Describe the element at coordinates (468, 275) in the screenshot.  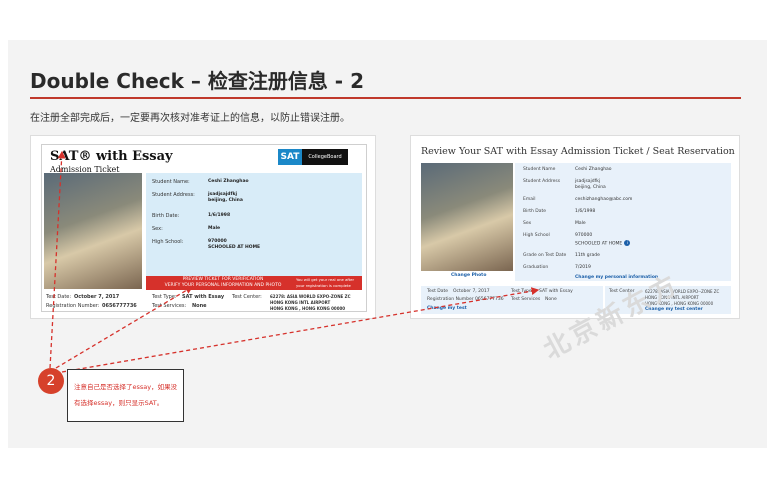
I see `change-photo-link: Change Photo` at that location.